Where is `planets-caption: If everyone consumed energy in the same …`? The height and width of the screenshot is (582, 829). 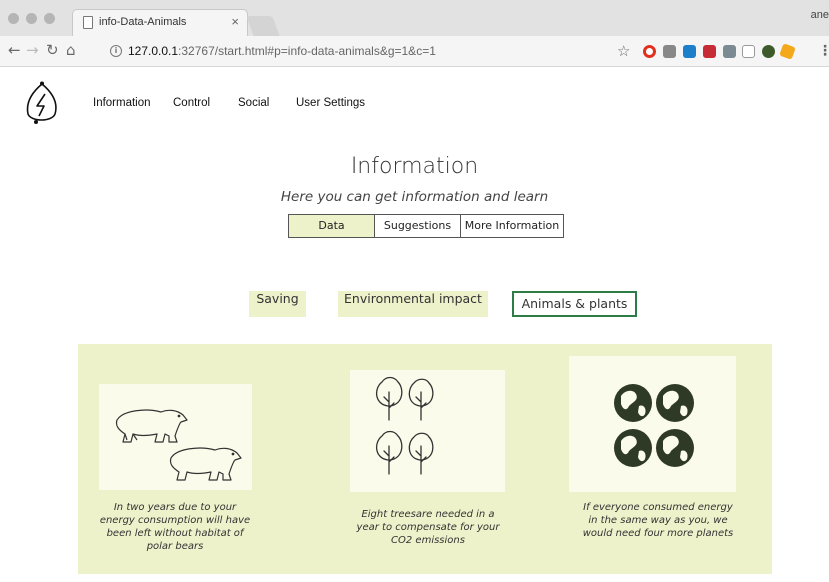
planets-caption: If everyone consumed energy in the same … is located at coordinates (658, 520).